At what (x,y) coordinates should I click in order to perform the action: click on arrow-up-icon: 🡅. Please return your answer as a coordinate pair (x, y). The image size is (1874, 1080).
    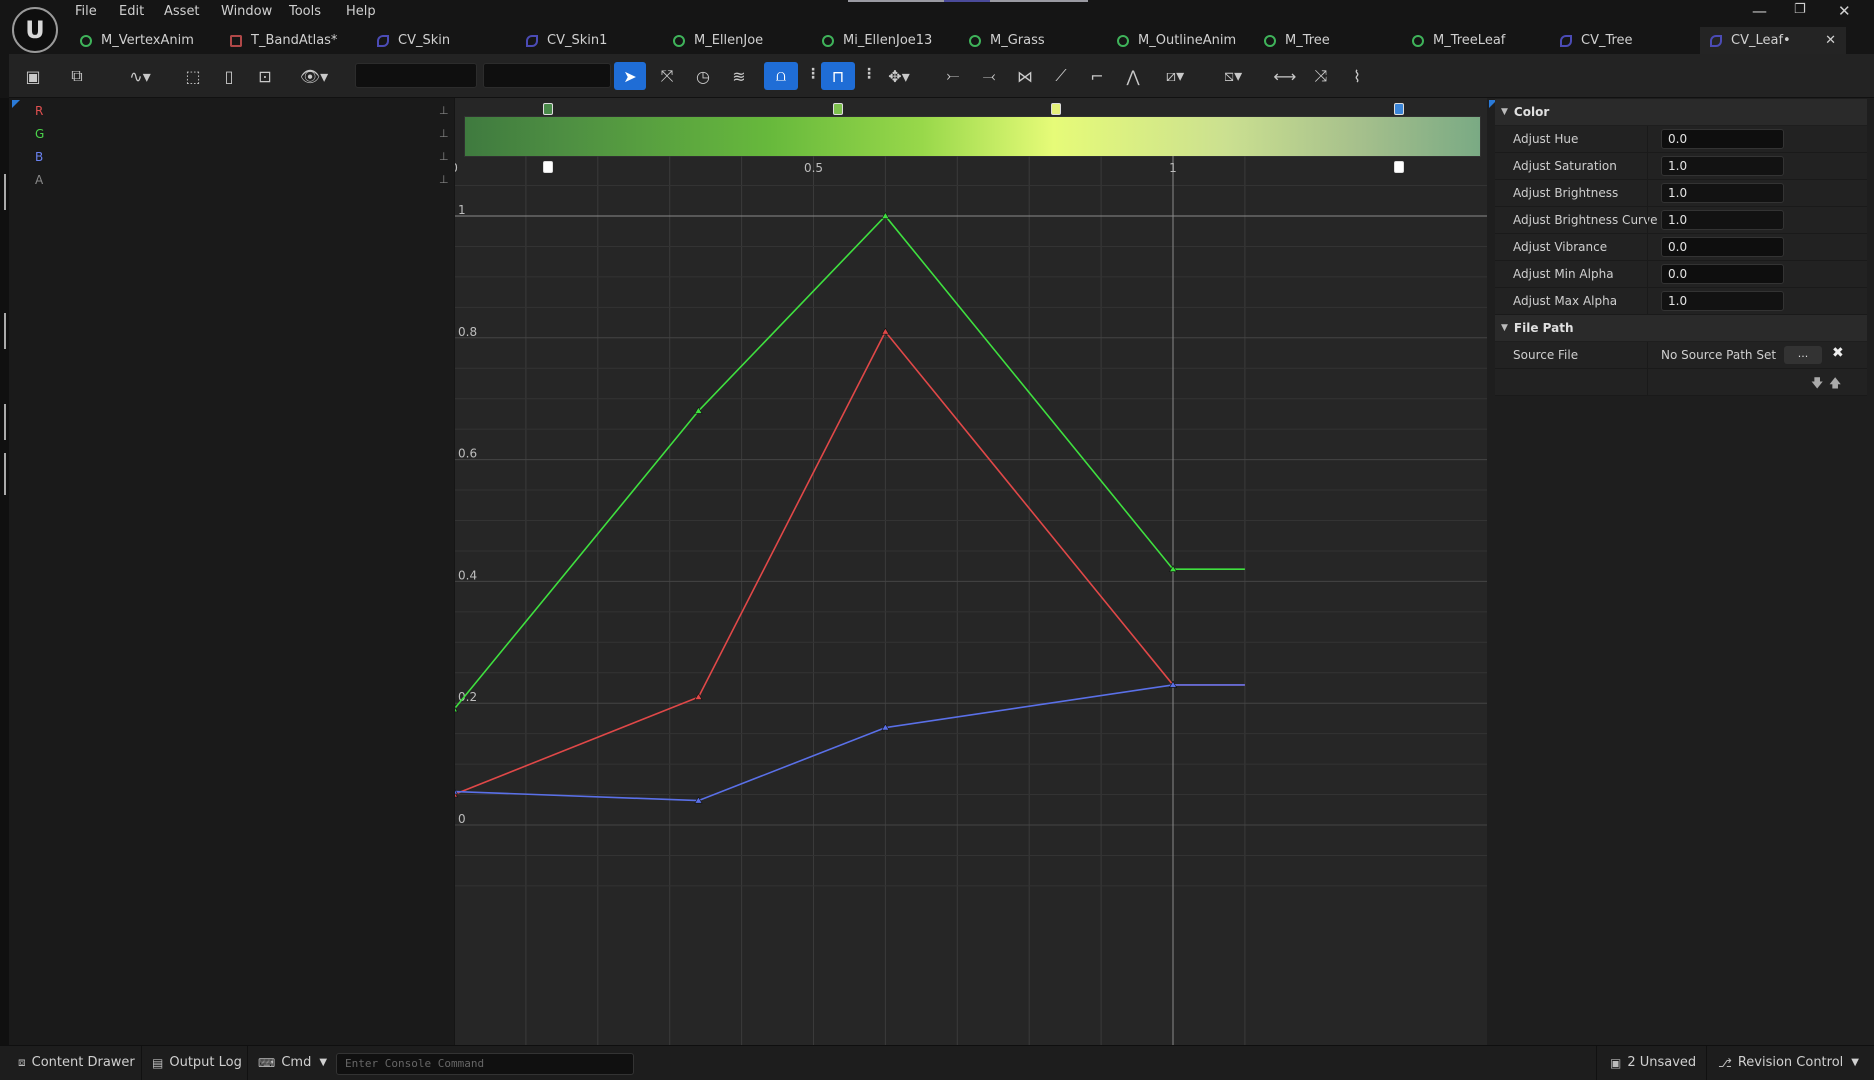
    Looking at the image, I should click on (1835, 384).